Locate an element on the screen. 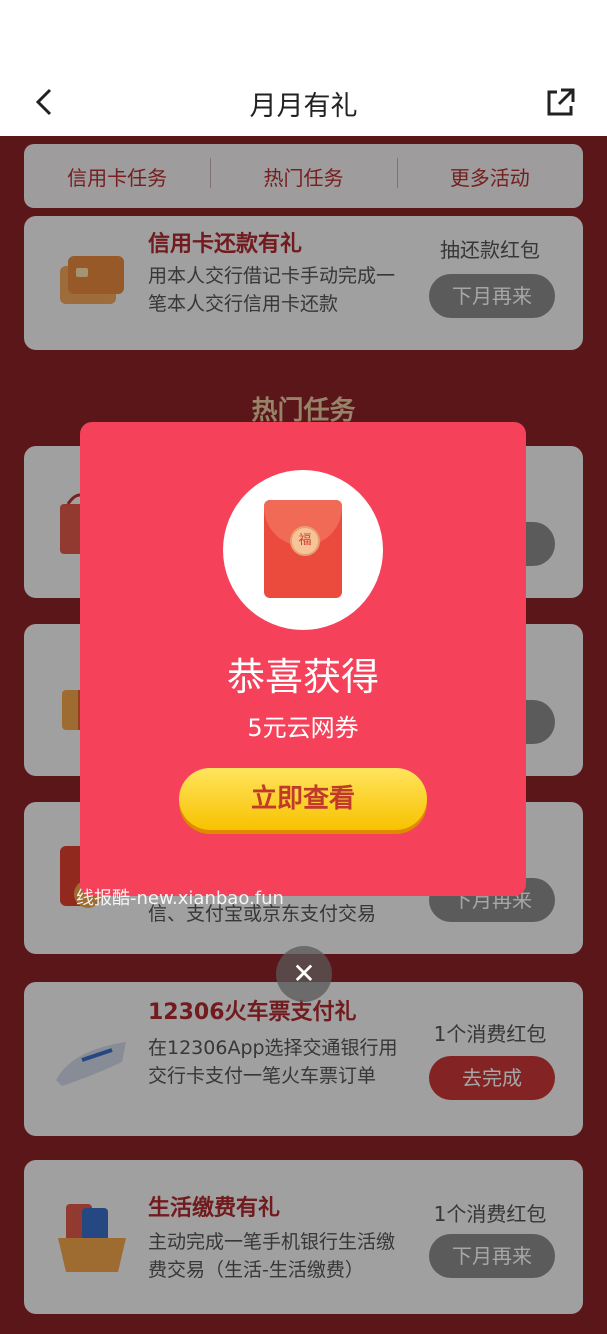 This screenshot has height=1334, width=607. red-envelope-badge: 福 is located at coordinates (303, 550).